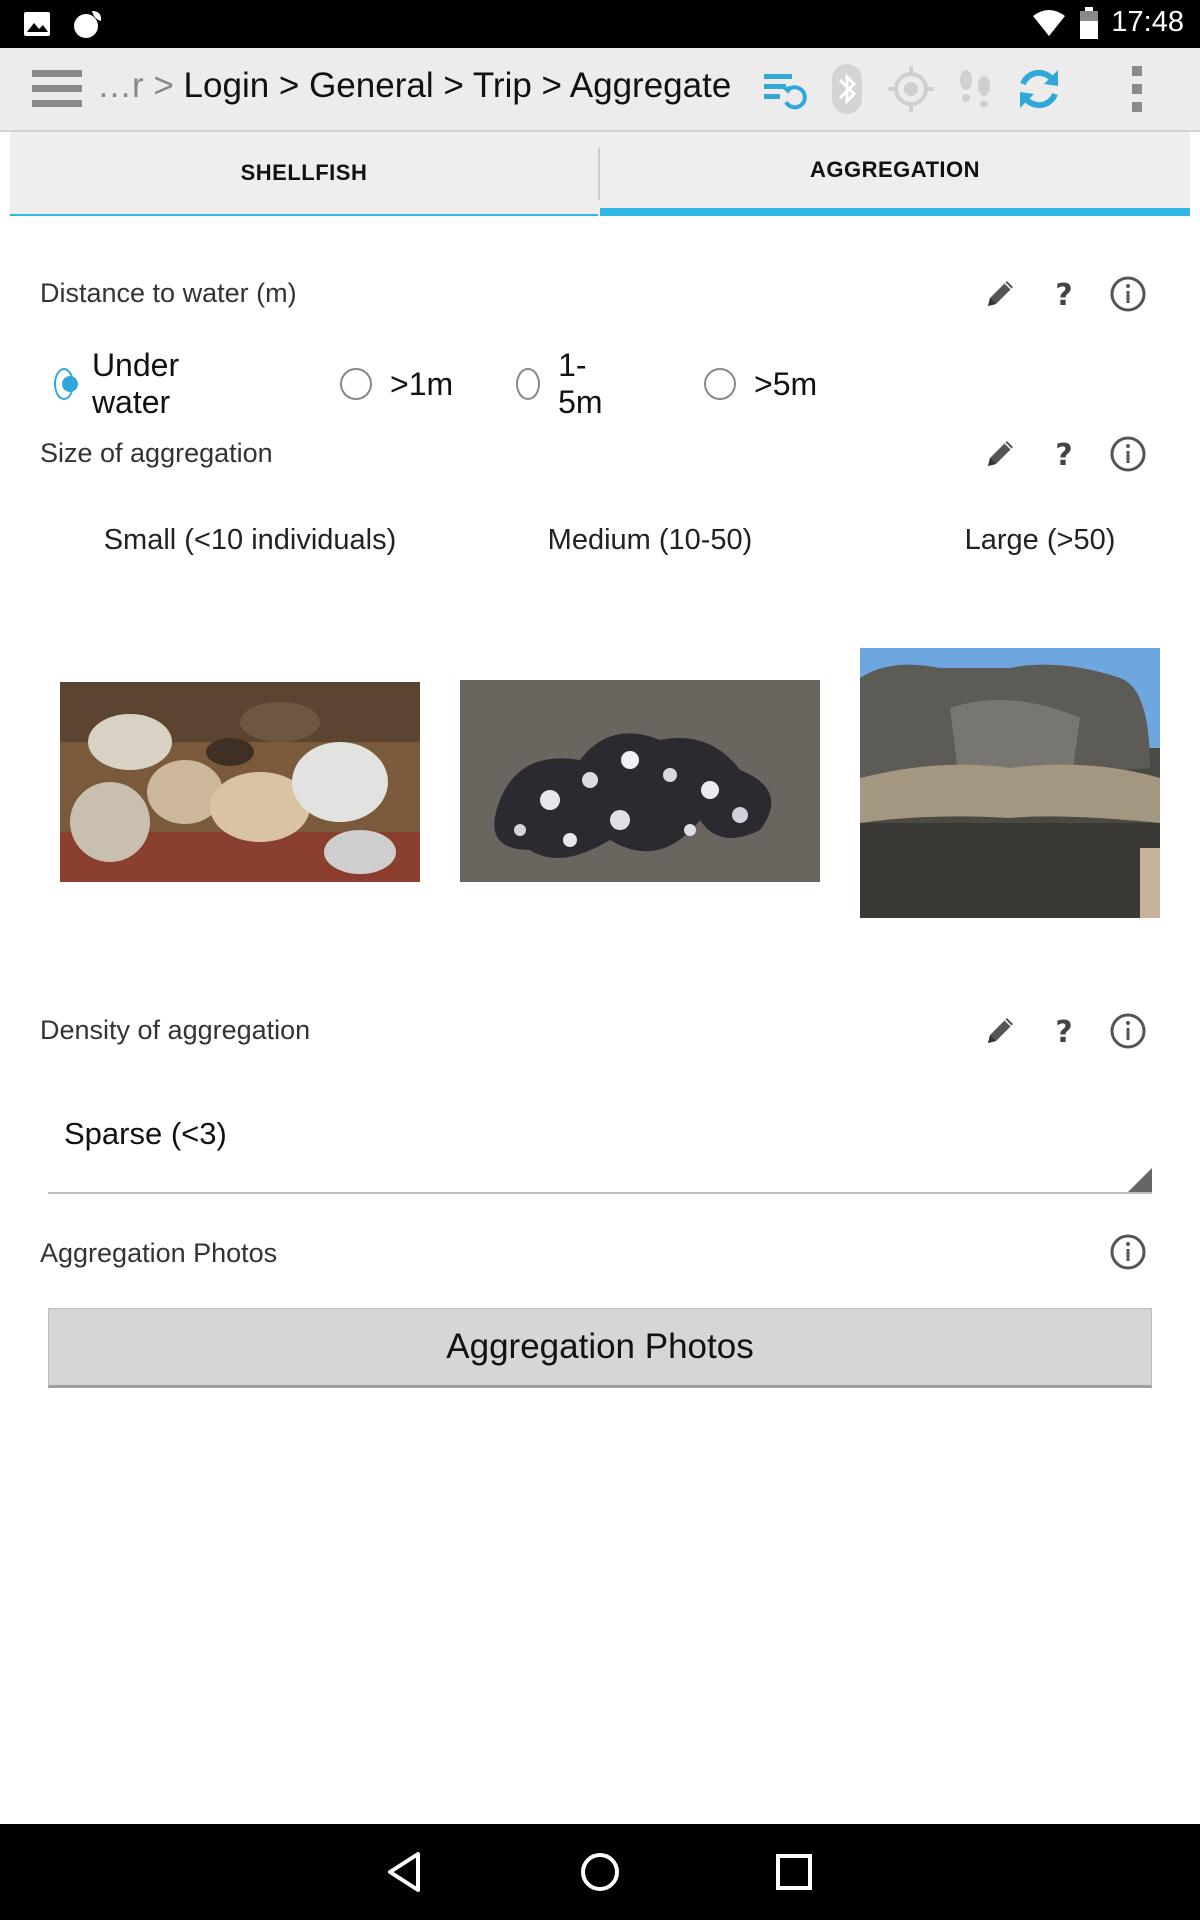  I want to click on gps-icon, so click(911, 89).